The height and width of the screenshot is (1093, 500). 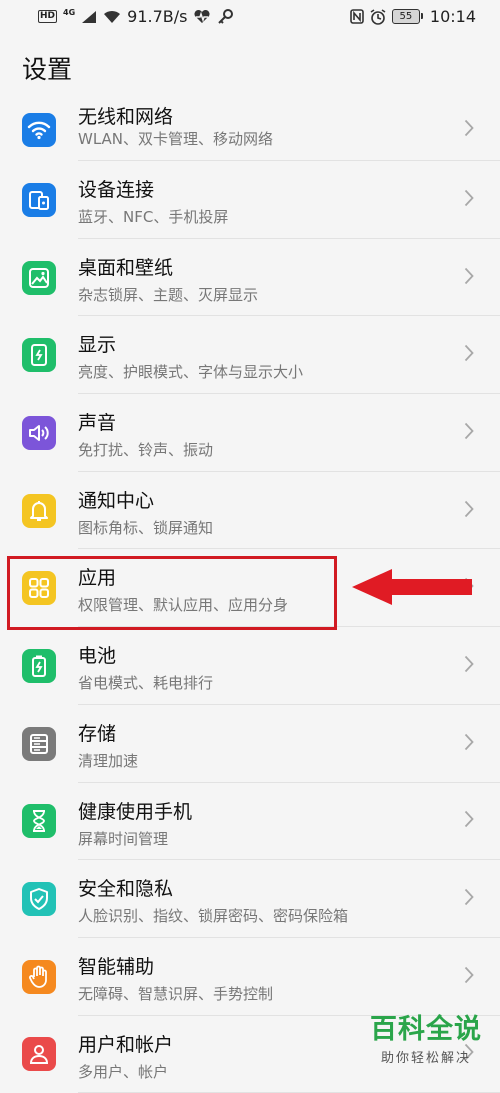 I want to click on settings-item-label: 电池, so click(x=97, y=656).